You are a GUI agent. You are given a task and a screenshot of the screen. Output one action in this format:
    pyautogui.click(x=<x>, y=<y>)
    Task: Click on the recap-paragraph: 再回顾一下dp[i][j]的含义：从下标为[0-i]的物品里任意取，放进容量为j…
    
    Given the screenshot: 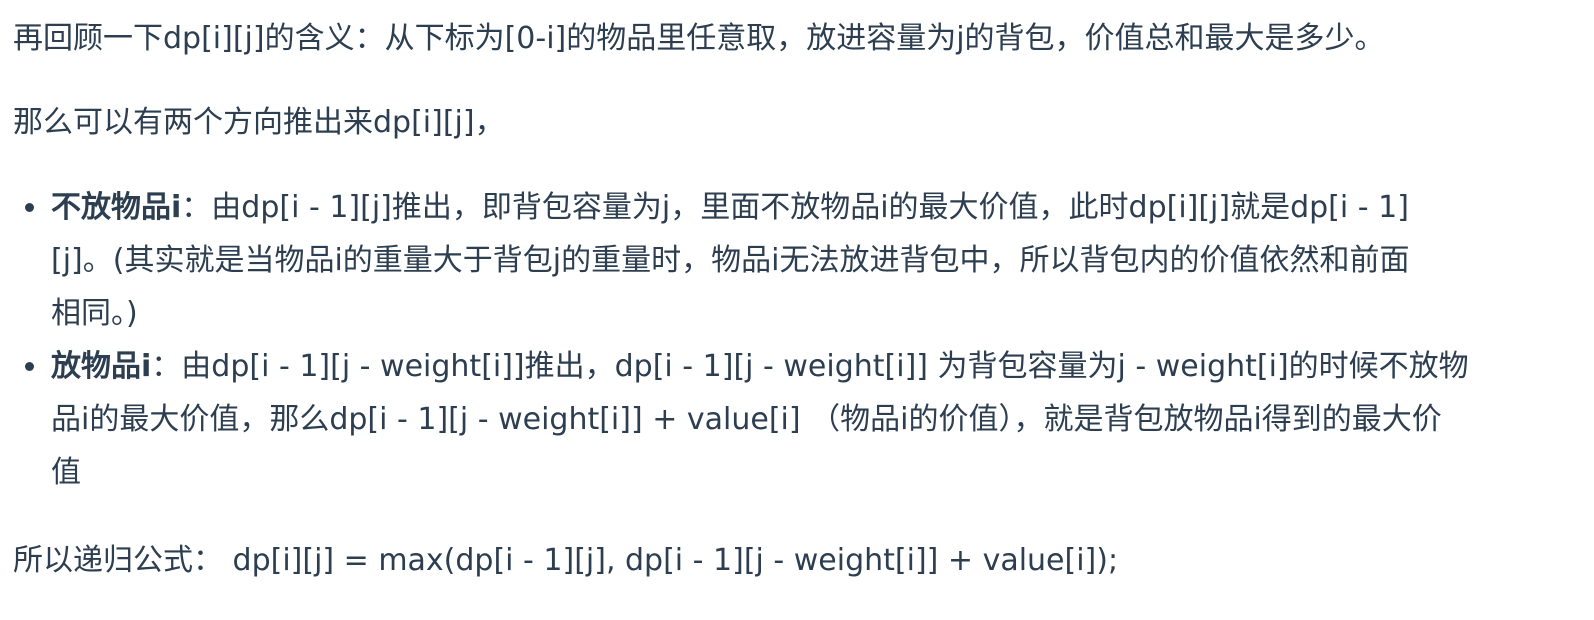 What is the action you would take?
    pyautogui.click(x=699, y=38)
    